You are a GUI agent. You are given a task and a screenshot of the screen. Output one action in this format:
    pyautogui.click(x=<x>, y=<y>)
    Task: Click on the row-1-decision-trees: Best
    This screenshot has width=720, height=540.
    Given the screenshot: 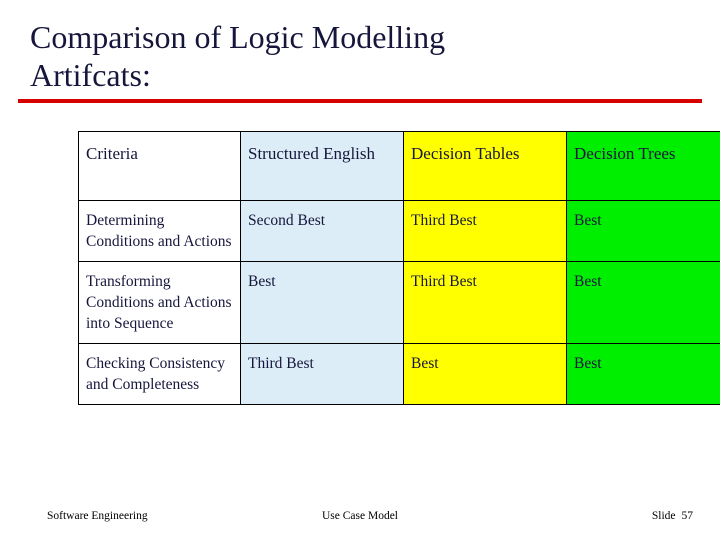 What is the action you would take?
    pyautogui.click(x=643, y=231)
    